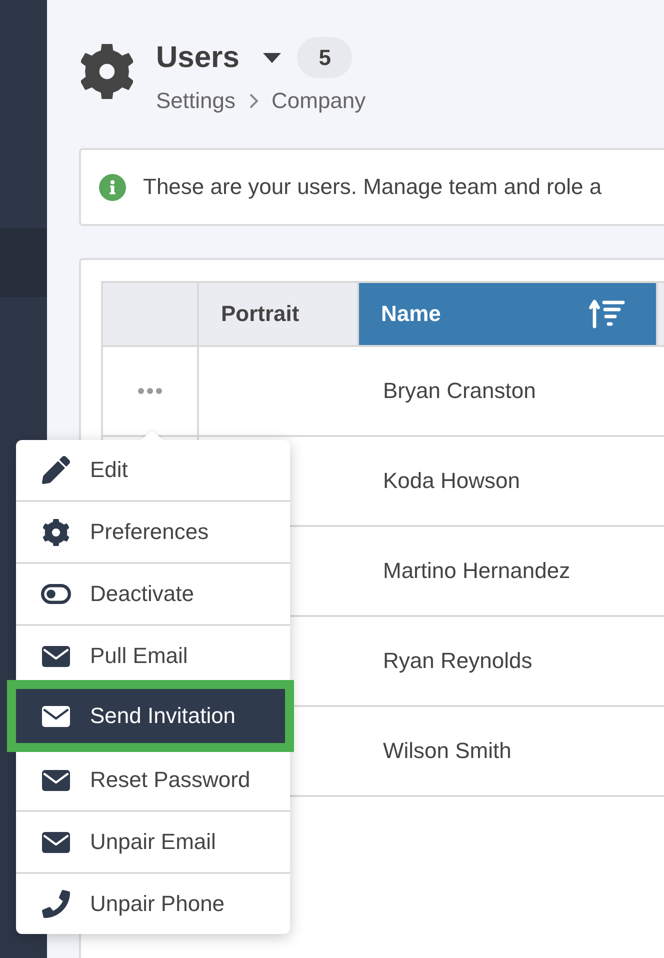 The width and height of the screenshot is (664, 958). Describe the element at coordinates (56, 470) in the screenshot. I see `pencil-icon` at that location.